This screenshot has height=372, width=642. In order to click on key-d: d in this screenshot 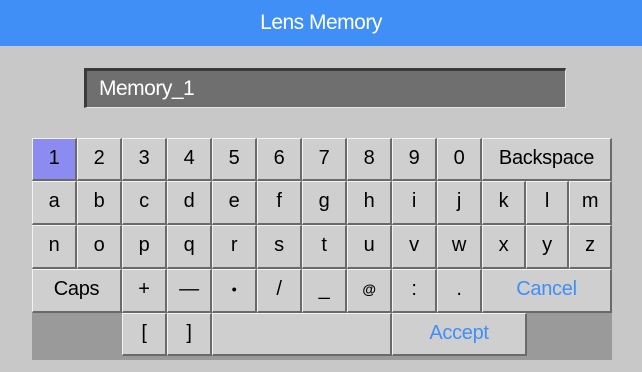, I will do `click(189, 203)`.